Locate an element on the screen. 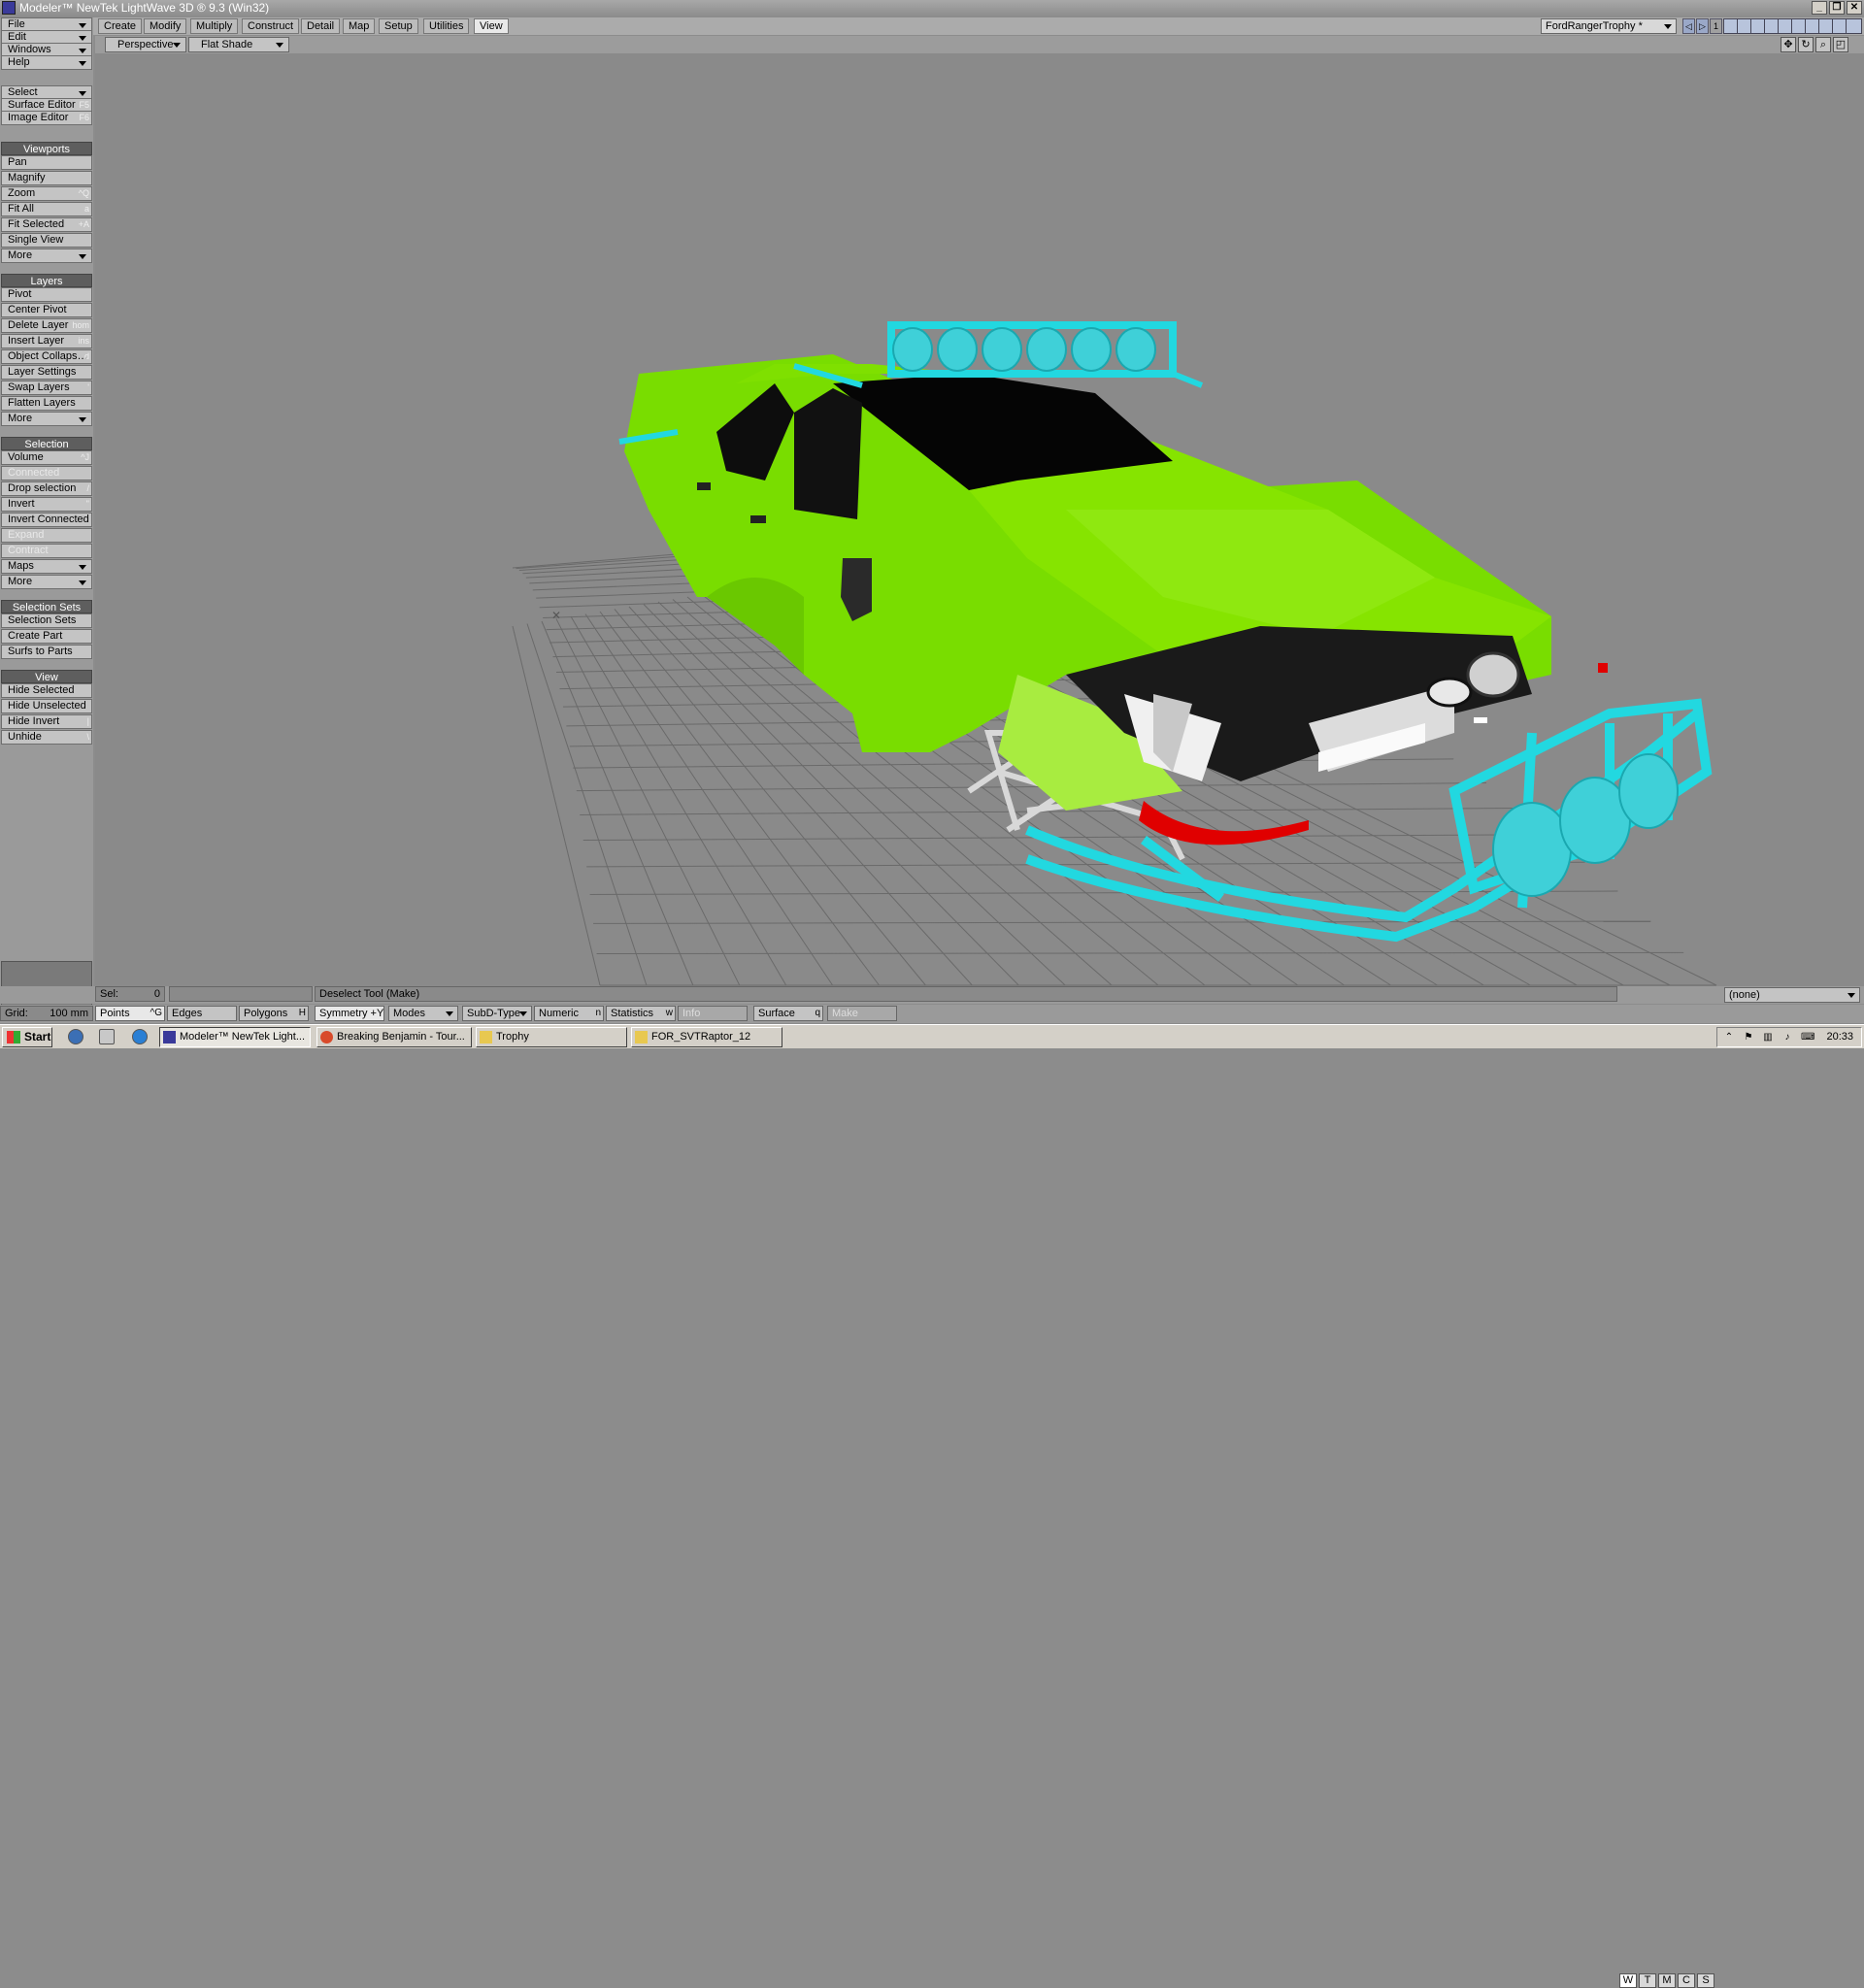 Image resolution: width=1864 pixels, height=1988 pixels. tab-modify: Modify is located at coordinates (165, 26).